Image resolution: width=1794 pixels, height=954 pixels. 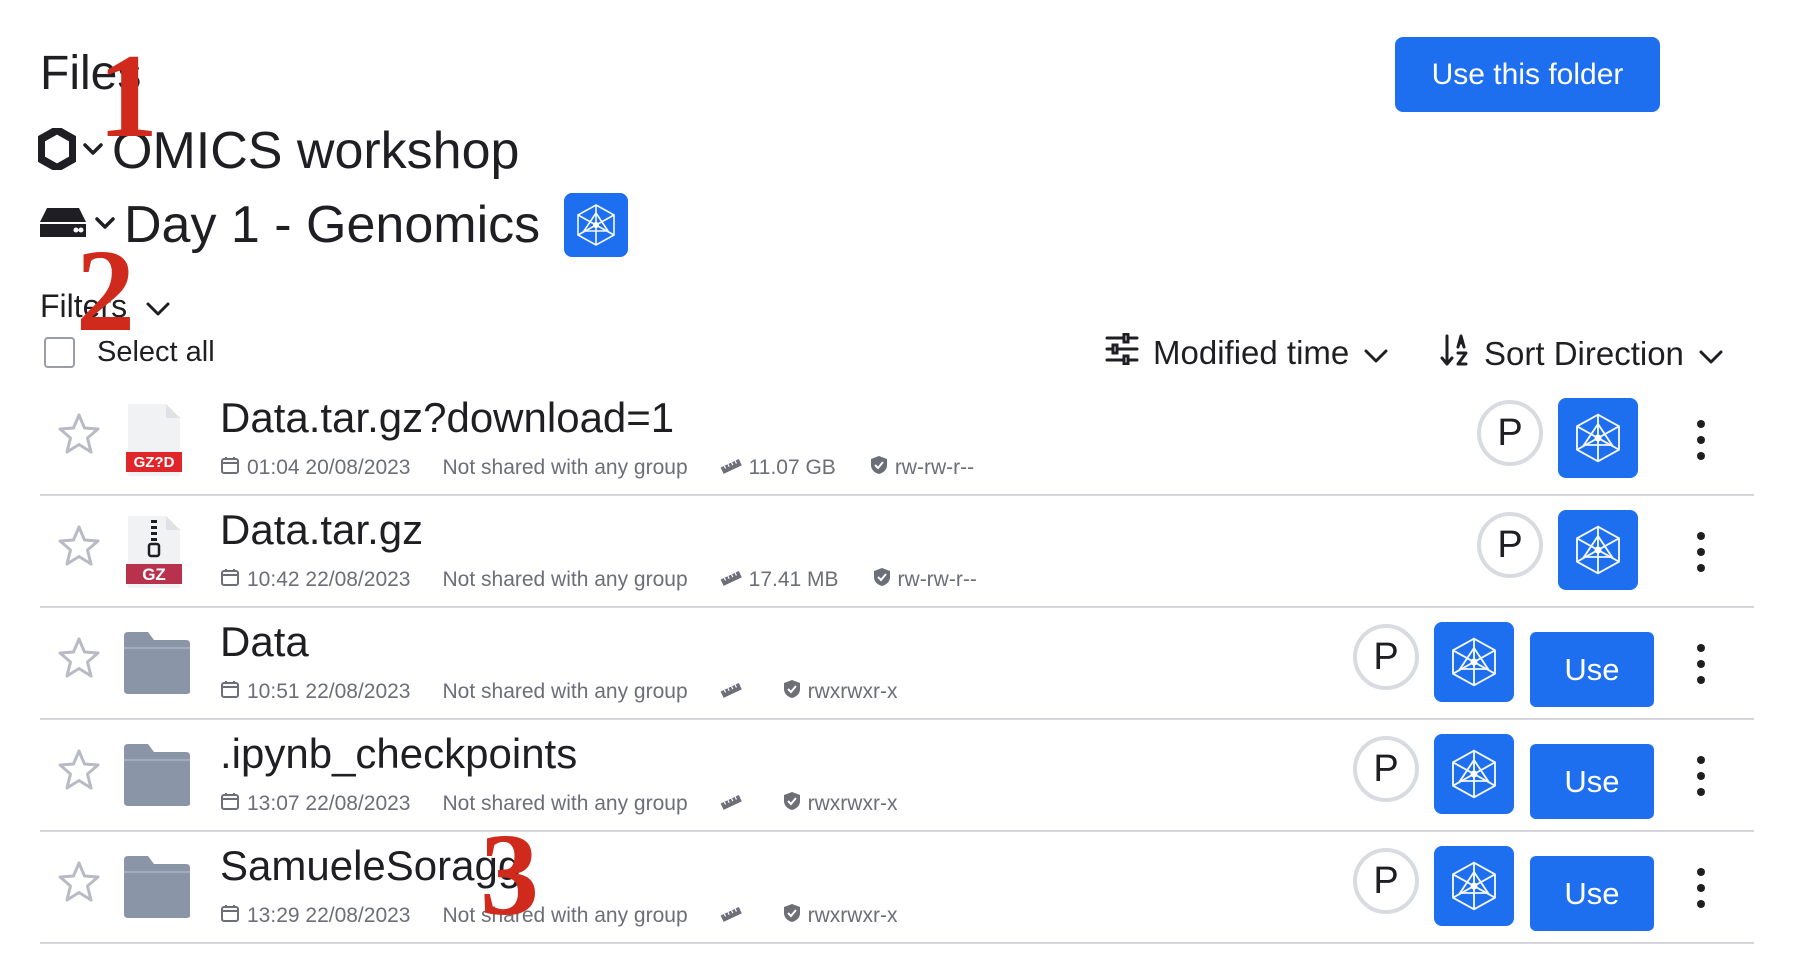 What do you see at coordinates (316, 151) in the screenshot?
I see `breadcrumb-project-label: OMICS workshop` at bounding box center [316, 151].